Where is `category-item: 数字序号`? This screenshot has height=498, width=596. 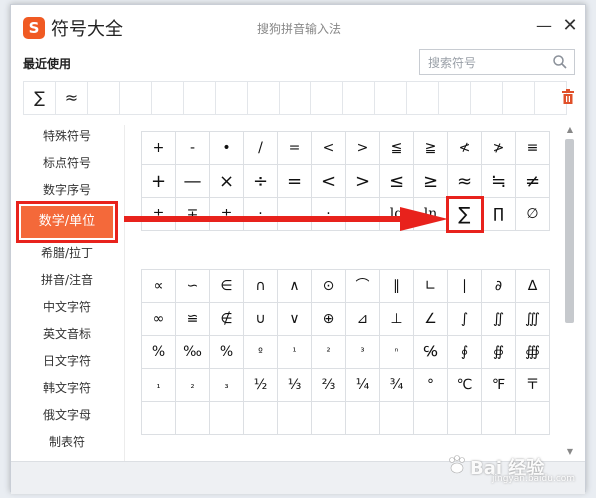 category-item: 数字序号 is located at coordinates (67, 190).